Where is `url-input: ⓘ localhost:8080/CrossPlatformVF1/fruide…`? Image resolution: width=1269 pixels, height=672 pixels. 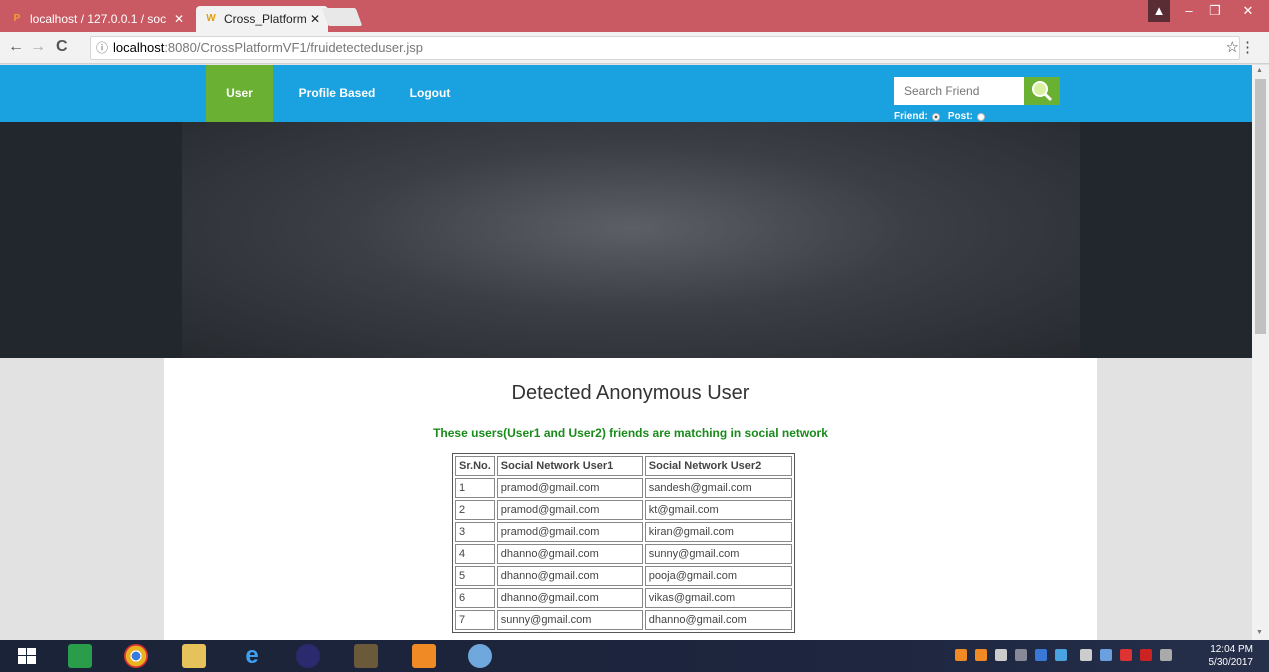
url-input: ⓘ localhost:8080/CrossPlatformVF1/fruide… is located at coordinates (665, 48).